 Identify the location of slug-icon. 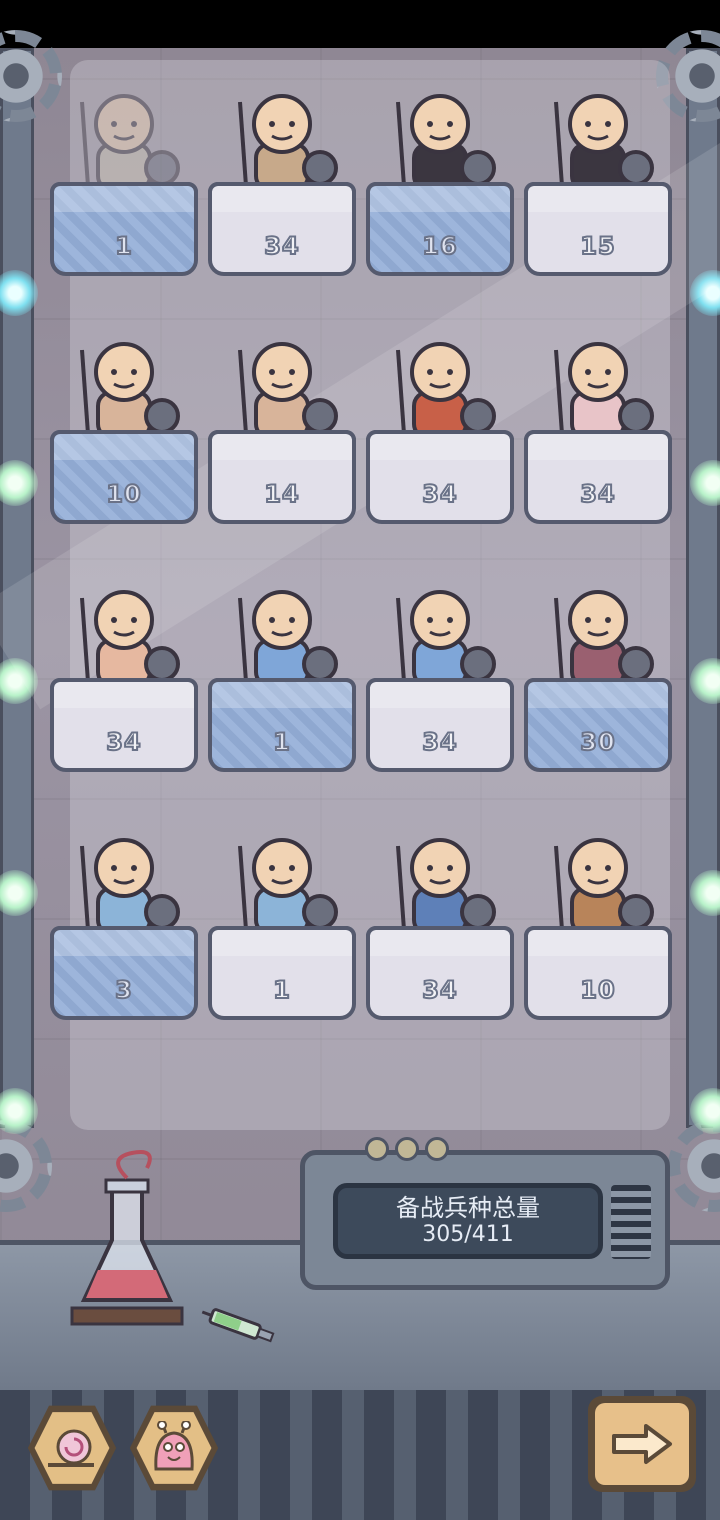
(174, 1446).